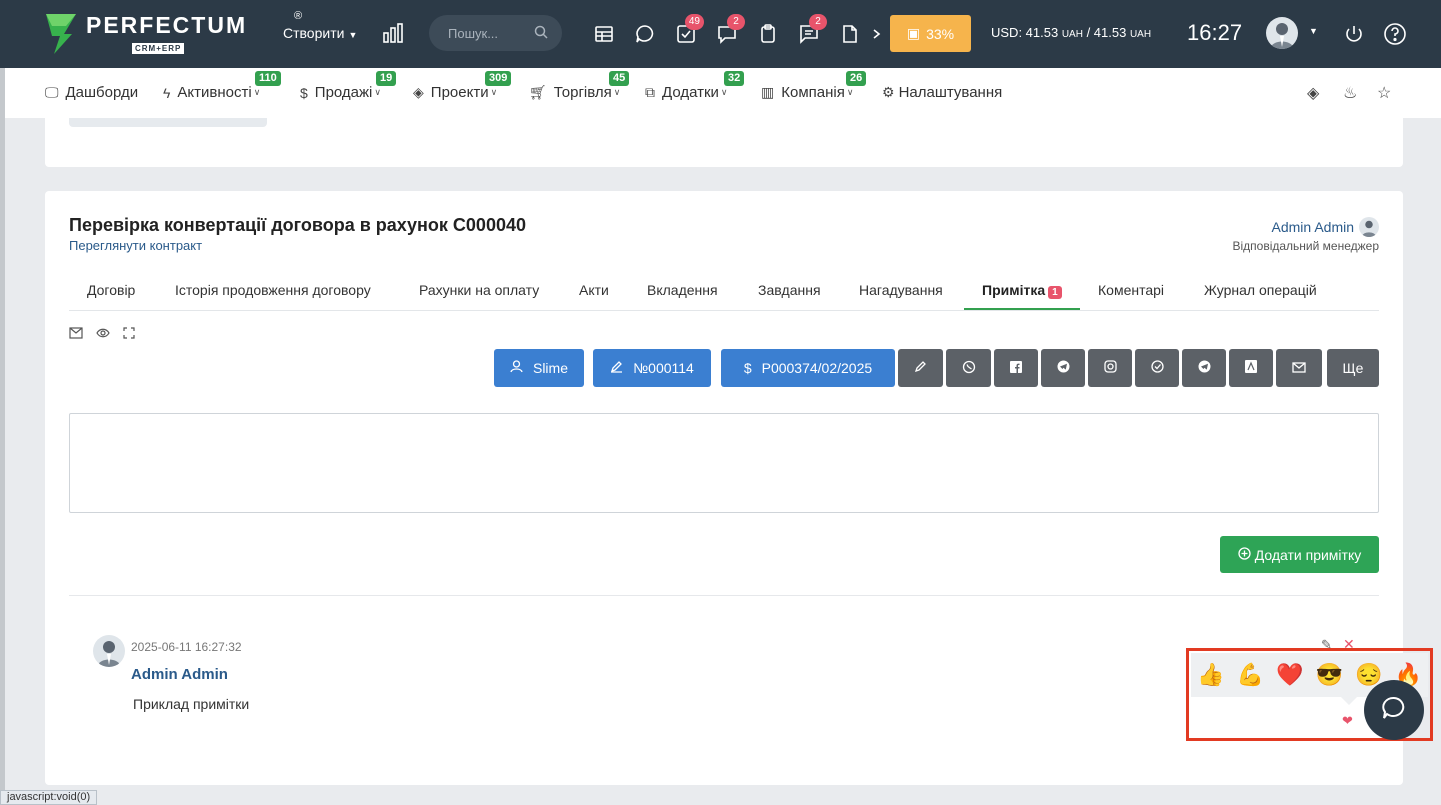  What do you see at coordinates (320, 33) in the screenshot?
I see `create-menu: Створити ▼` at bounding box center [320, 33].